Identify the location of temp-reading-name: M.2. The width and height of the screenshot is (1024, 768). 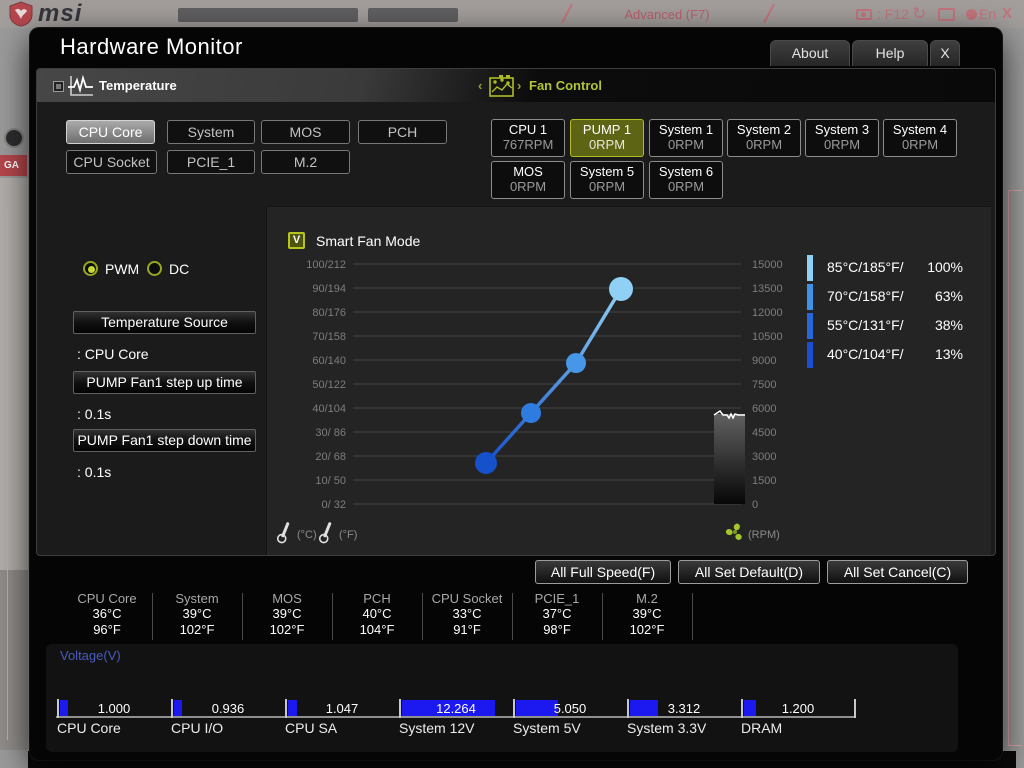
(647, 598).